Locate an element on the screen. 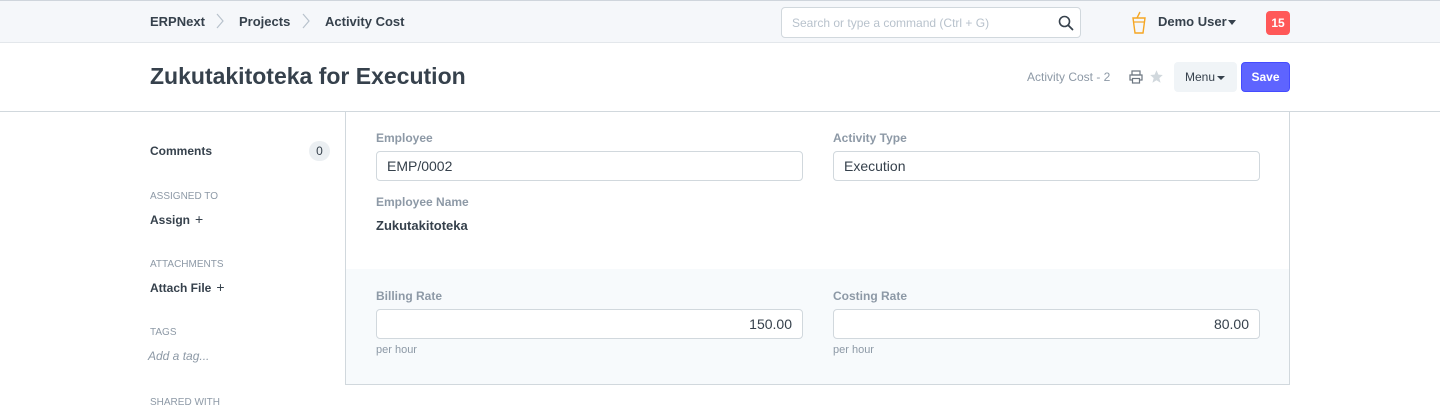  activity-type-field: Execution is located at coordinates (1046, 166).